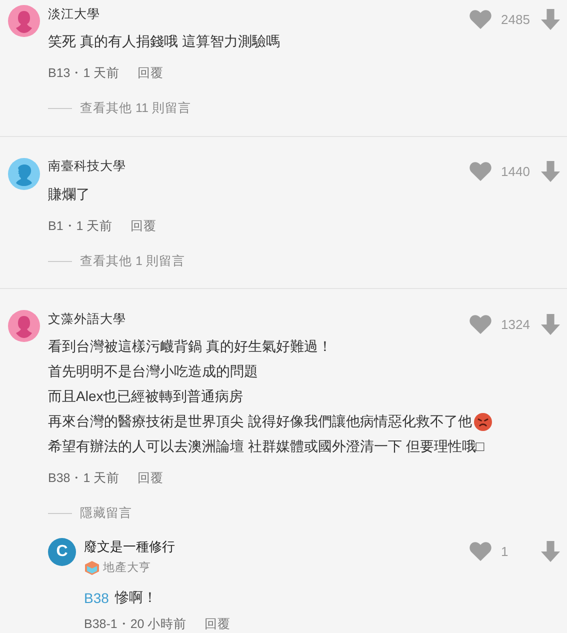 Image resolution: width=567 pixels, height=633 pixels. I want to click on comment-meta: B38・1 天前, so click(84, 478).